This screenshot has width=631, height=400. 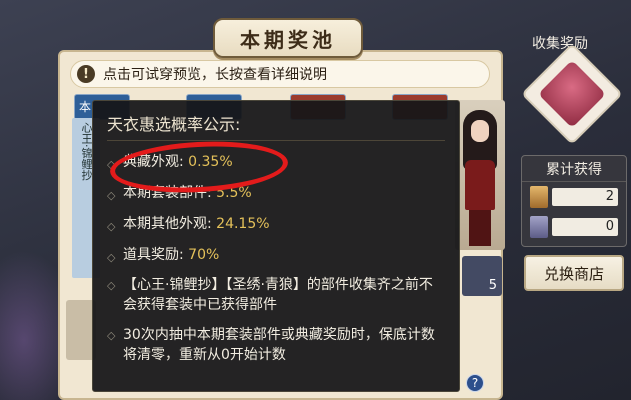 I want to click on accumulated-row-1: 2, so click(x=574, y=197).